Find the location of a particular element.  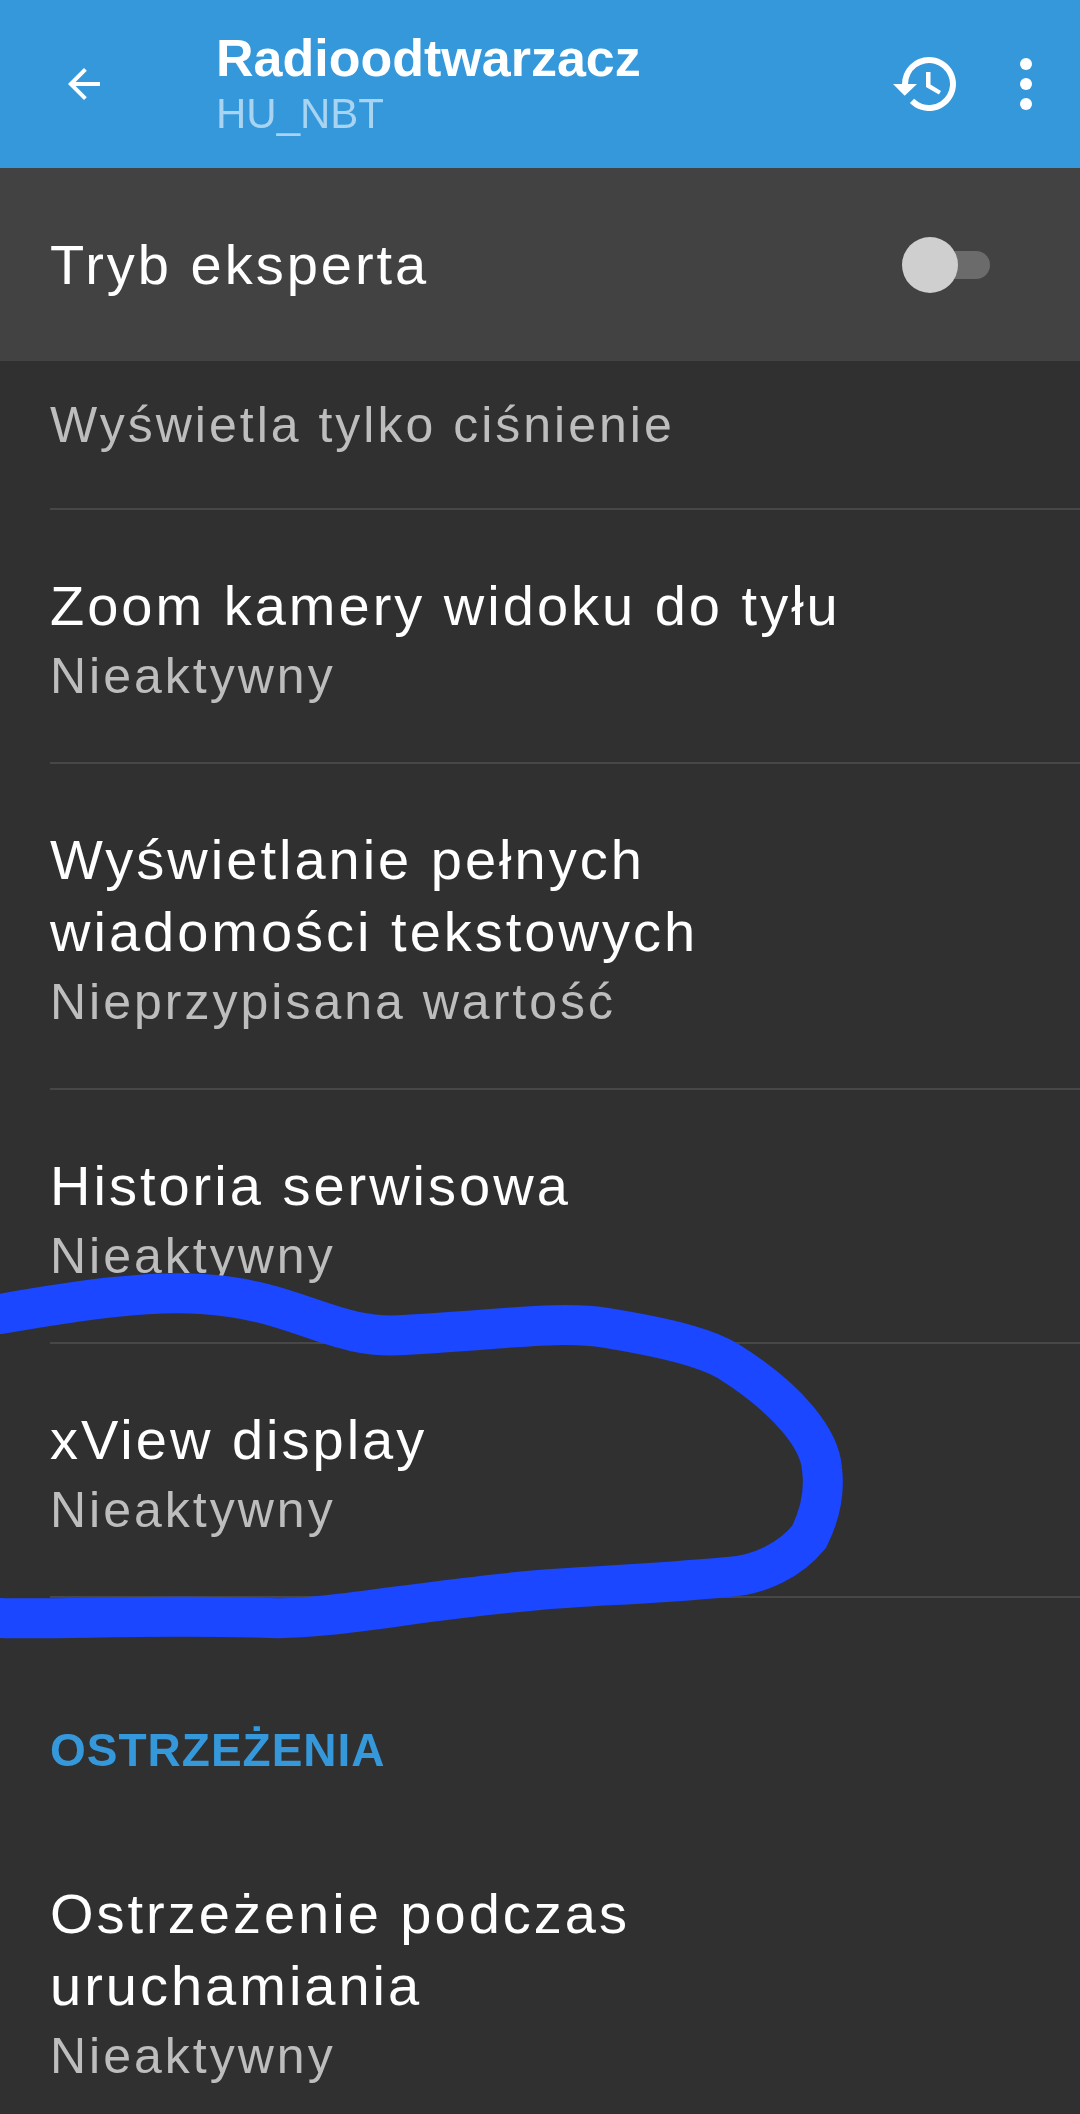

setting-title: Wyświetlanie pełnych wiadomości tekstowych is located at coordinates (375, 896).